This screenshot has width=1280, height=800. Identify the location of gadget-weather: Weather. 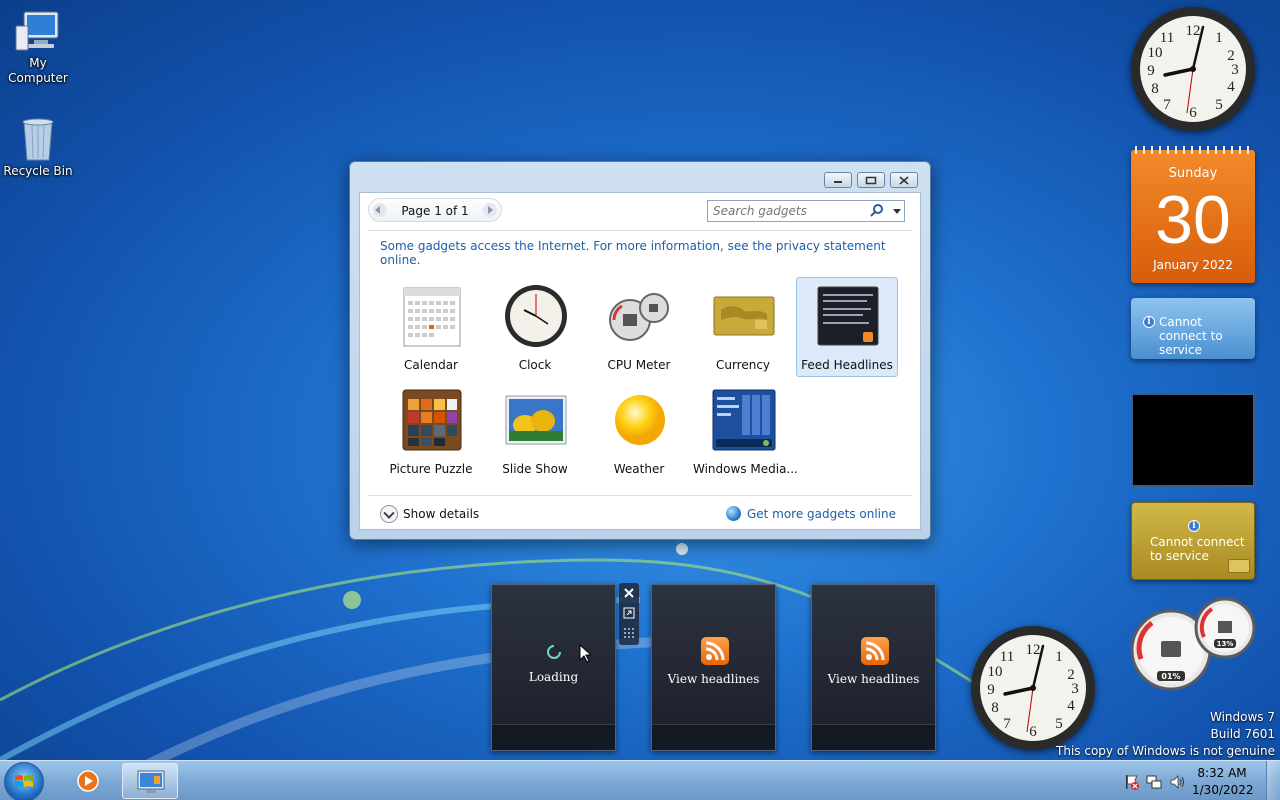
(639, 431).